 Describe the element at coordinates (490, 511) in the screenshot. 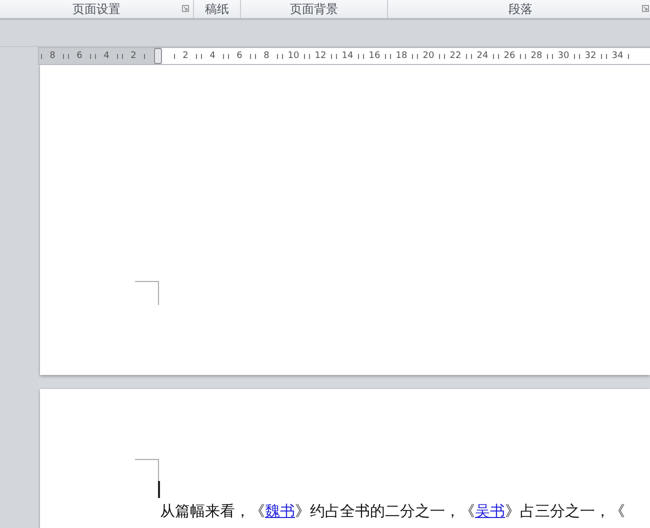

I see `text-link: 吴书` at that location.